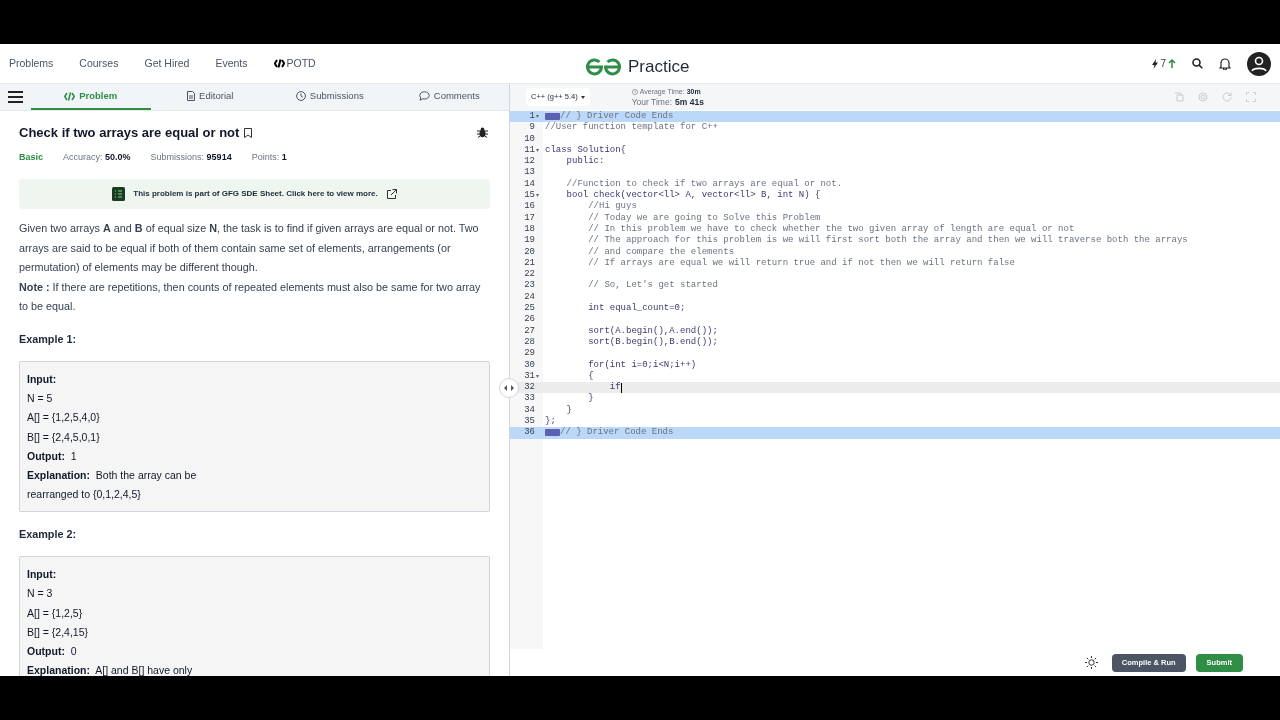 This screenshot has height=720, width=1280. I want to click on code-text: // If arrays are equal we will return true and if not then we will return false, so click(801, 263).